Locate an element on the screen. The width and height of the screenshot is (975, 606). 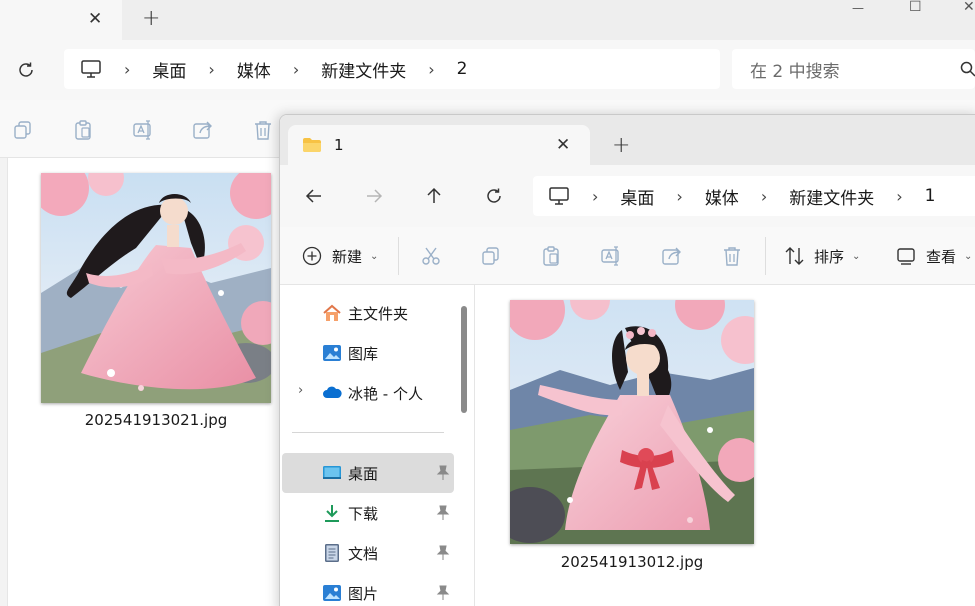
sidebar-item-pictures: 图片 is located at coordinates (368, 589).